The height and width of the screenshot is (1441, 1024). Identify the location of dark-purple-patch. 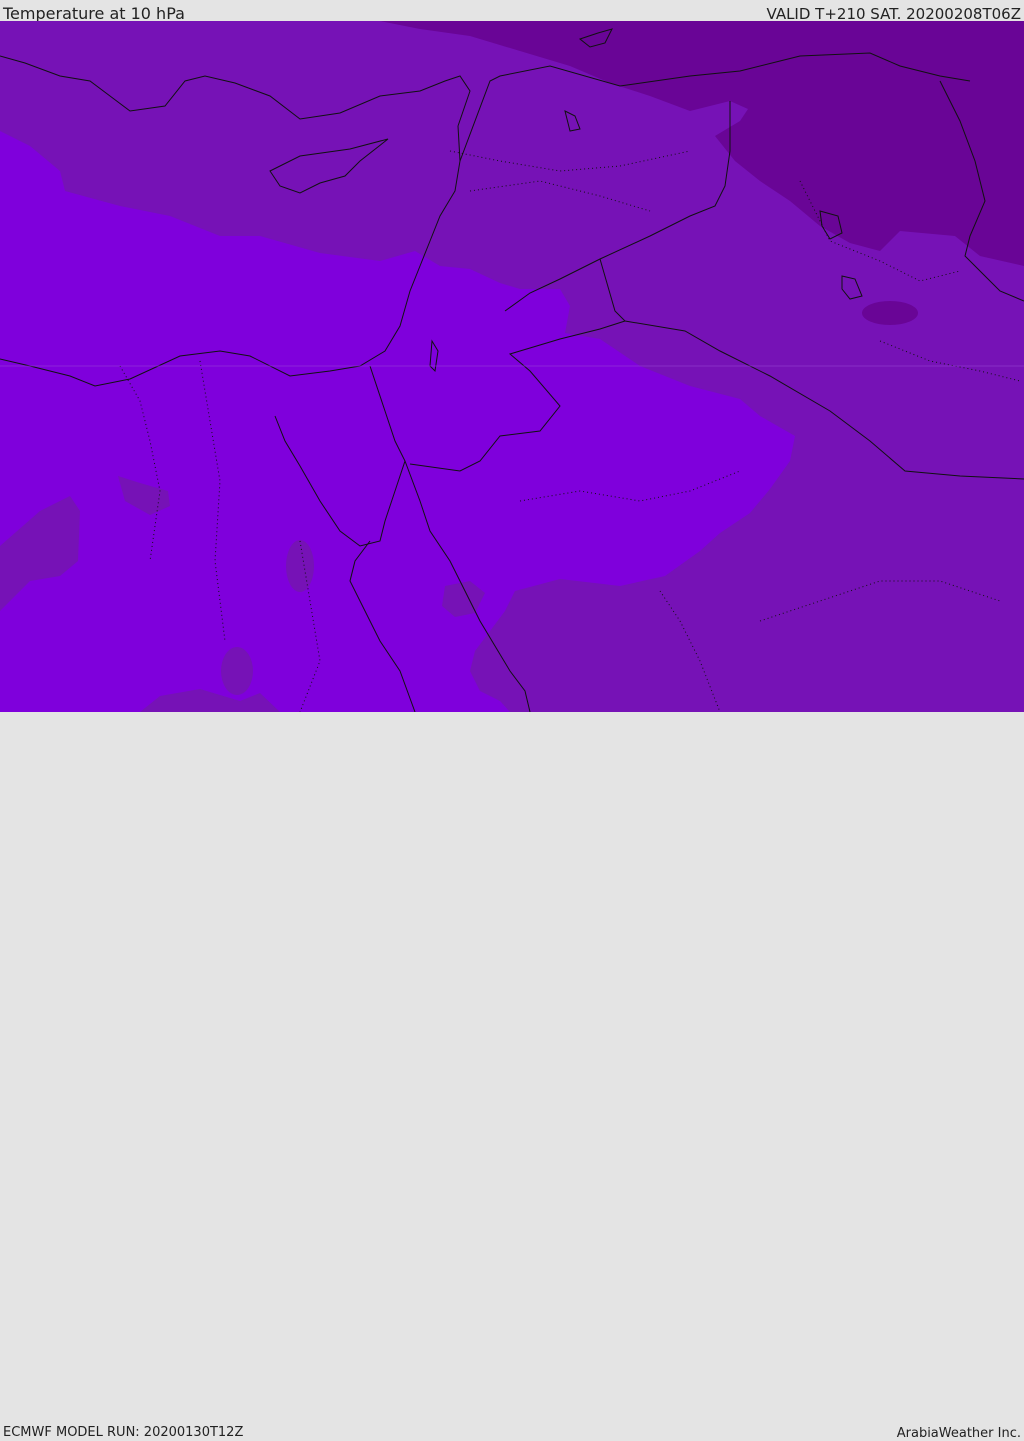
(890, 313).